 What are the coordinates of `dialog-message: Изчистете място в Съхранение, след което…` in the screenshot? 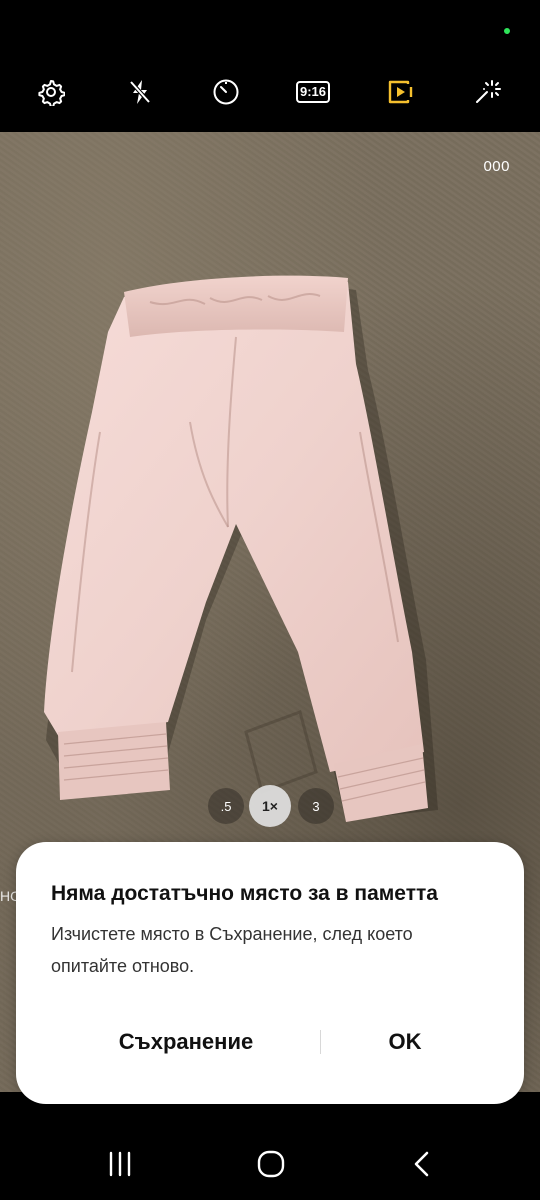 It's located at (232, 950).